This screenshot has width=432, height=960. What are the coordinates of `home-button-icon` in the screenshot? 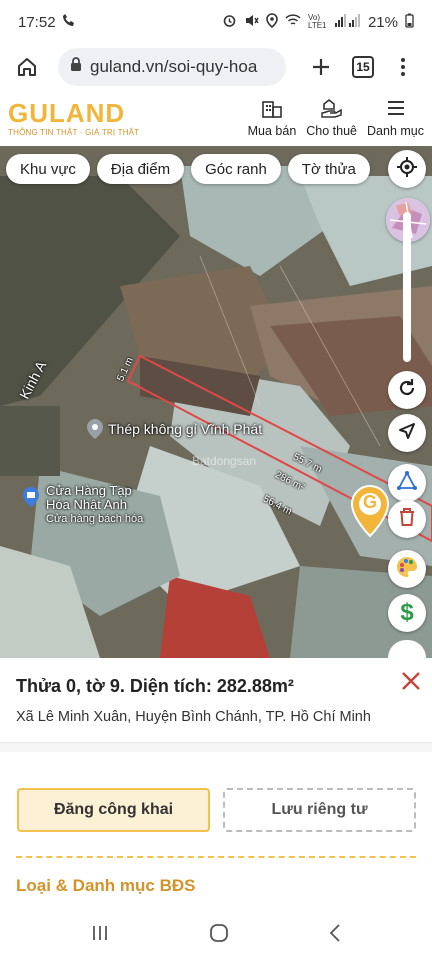 It's located at (219, 935).